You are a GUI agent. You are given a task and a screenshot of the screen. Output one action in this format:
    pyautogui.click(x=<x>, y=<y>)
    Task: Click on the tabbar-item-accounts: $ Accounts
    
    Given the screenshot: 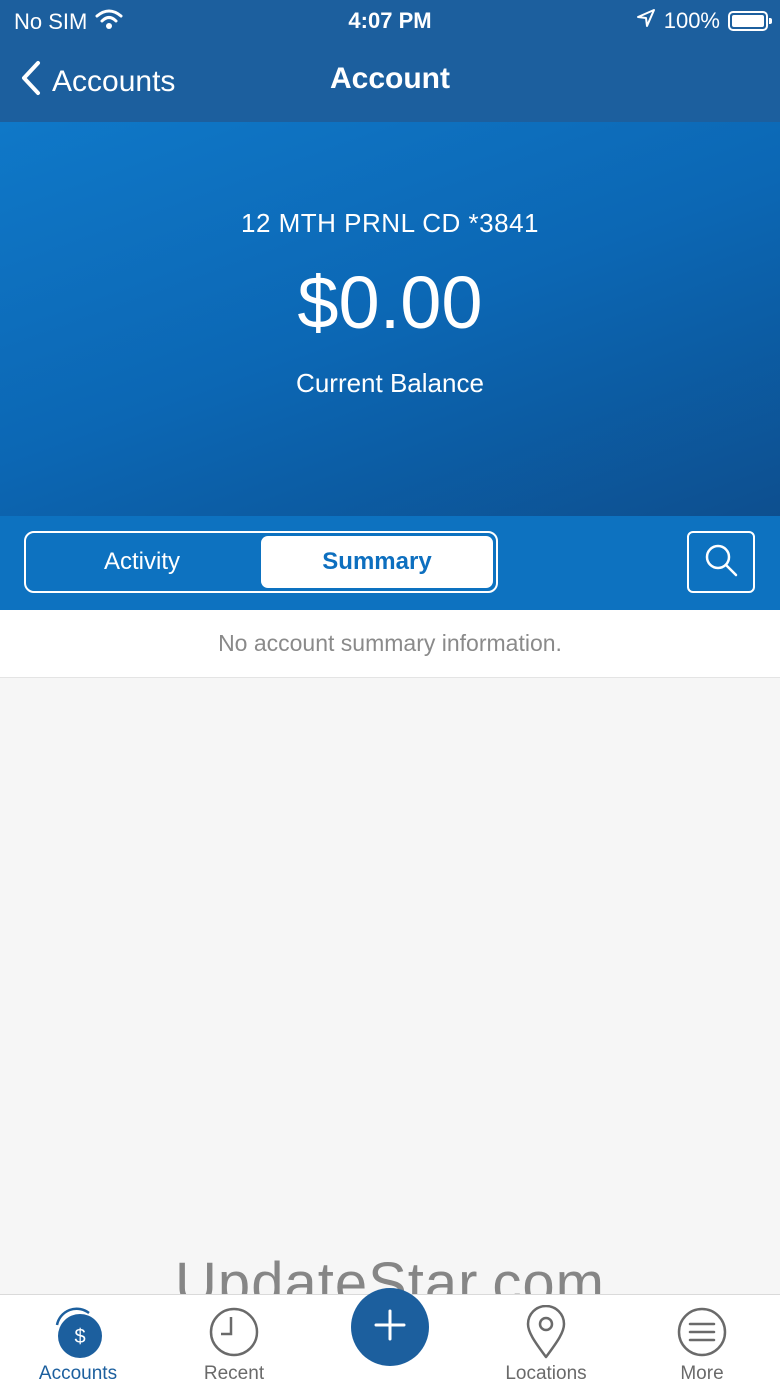 What is the action you would take?
    pyautogui.click(x=78, y=1341)
    